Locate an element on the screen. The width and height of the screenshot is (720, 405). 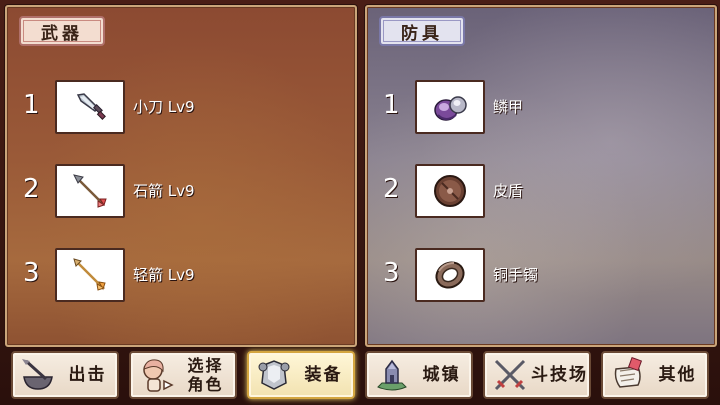
armor-row: 2 皮盾 is located at coordinates (537, 192).